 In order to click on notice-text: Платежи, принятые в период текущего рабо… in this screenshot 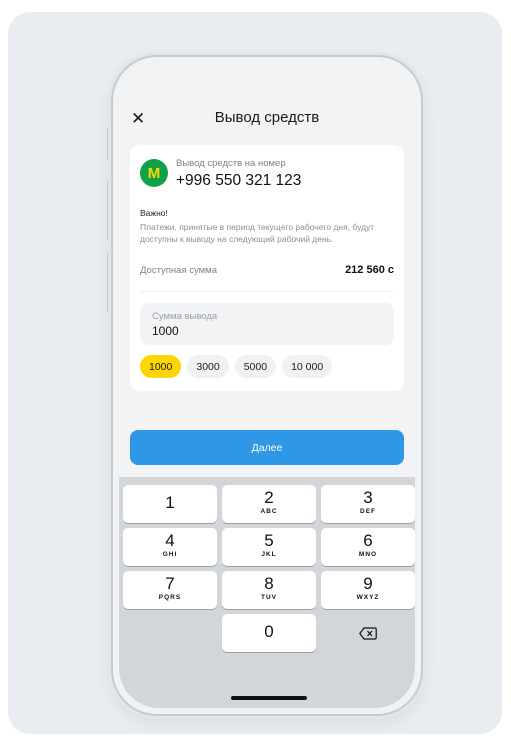, I will do `click(257, 233)`.